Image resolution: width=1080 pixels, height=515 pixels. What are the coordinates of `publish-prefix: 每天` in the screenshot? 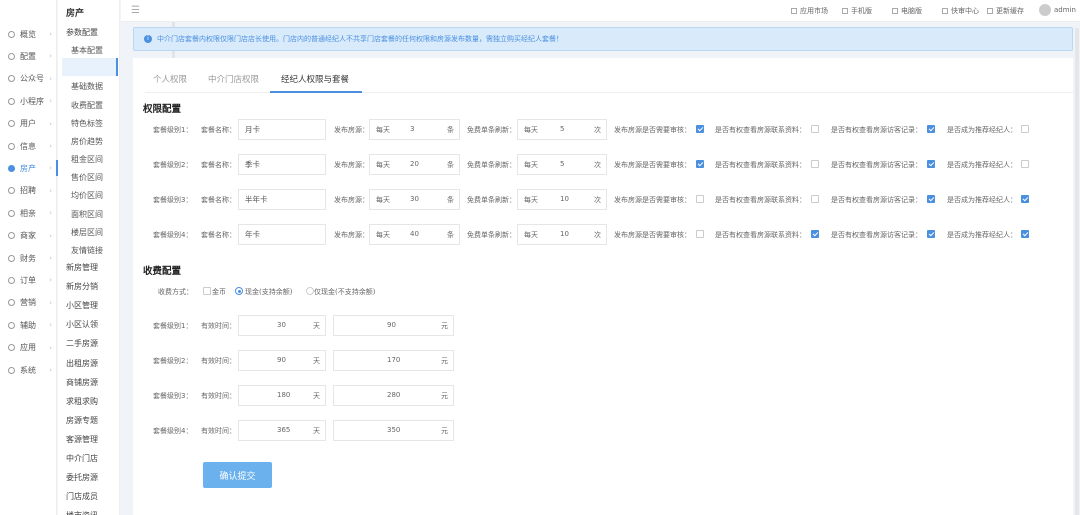 It's located at (383, 235).